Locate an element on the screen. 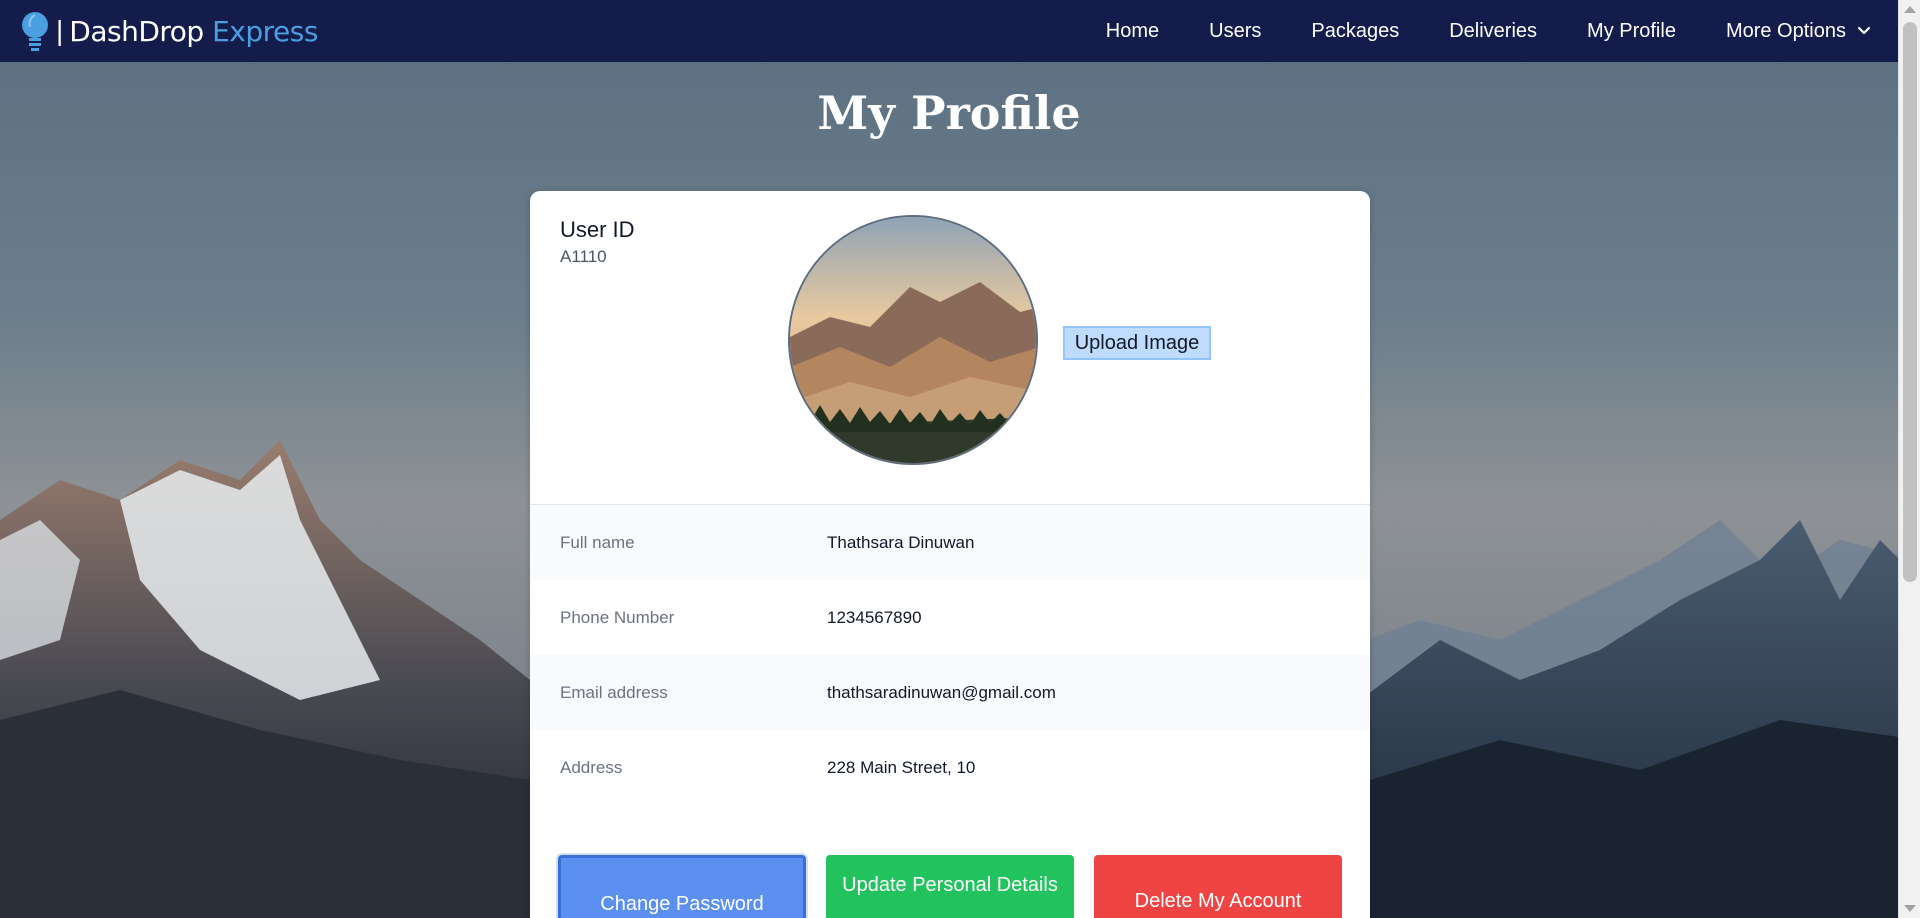 The image size is (1920, 918). field-row-full-name: Full name Thathsara Dinuwan is located at coordinates (950, 542).